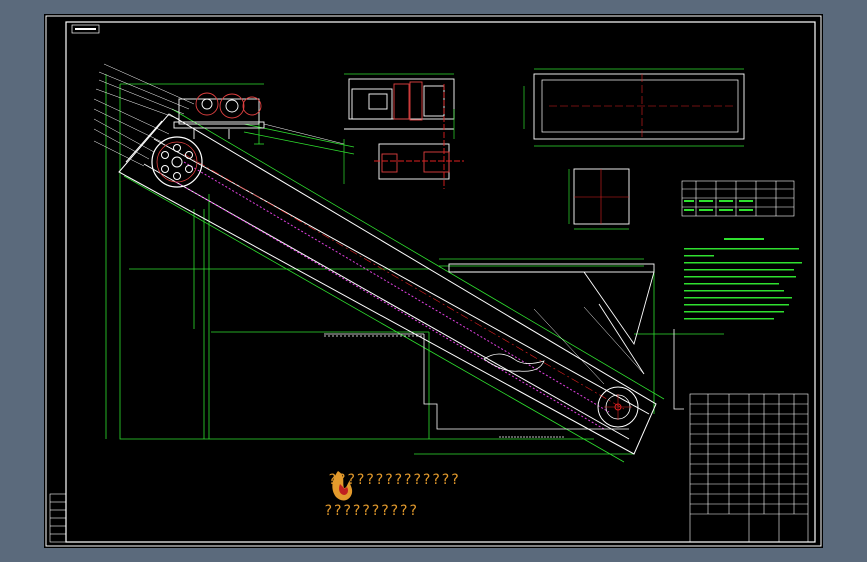 This screenshot has height=562, width=867. Describe the element at coordinates (618, 407) in the screenshot. I see `tail-sprocket` at that location.